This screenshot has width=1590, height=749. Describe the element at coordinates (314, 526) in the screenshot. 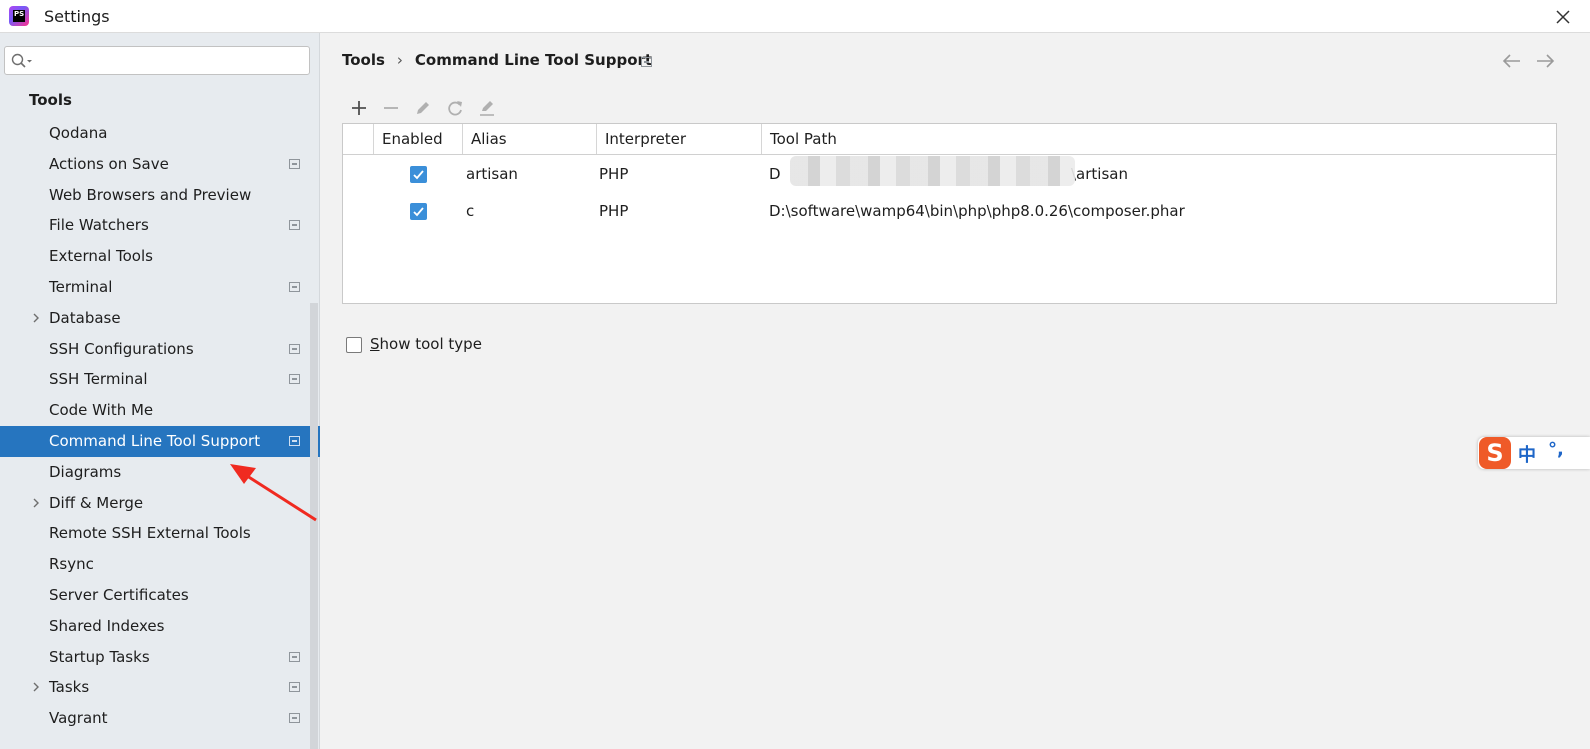

I see `sidebar-scrollbar` at that location.